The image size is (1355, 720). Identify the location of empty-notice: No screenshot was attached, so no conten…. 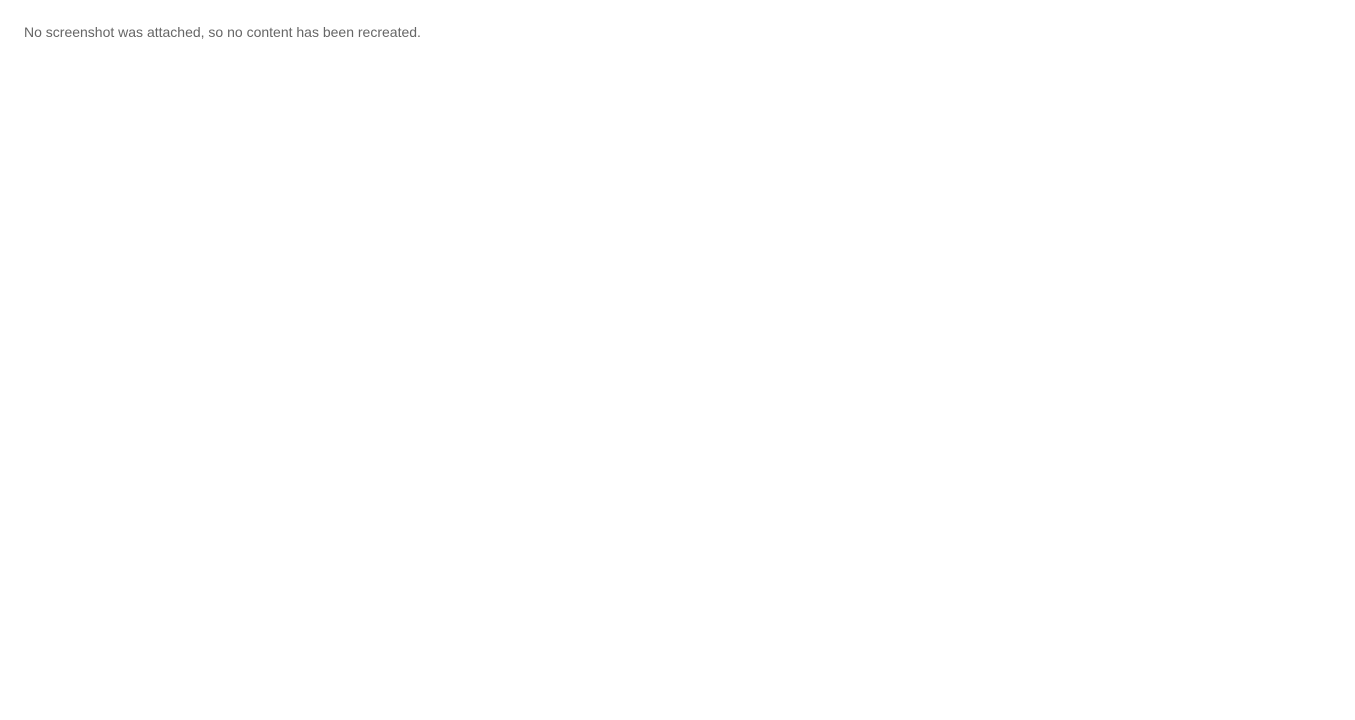
(222, 32).